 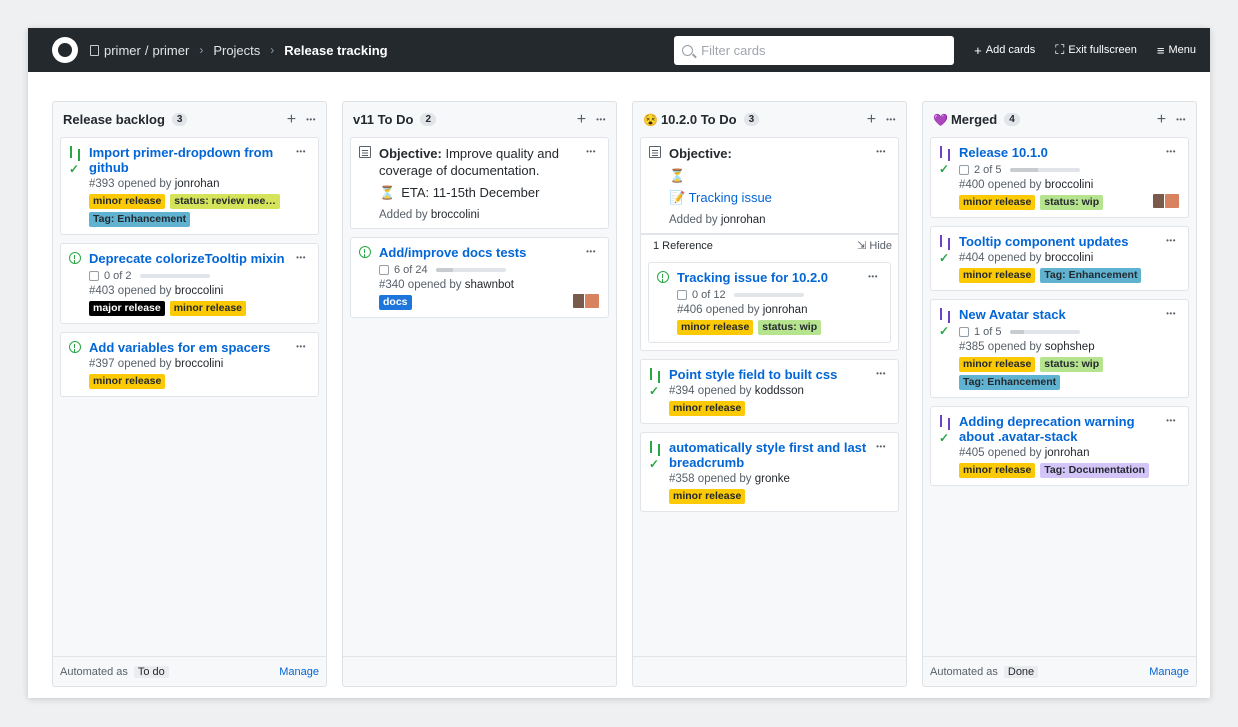 I want to click on card-title-link: Add variables for em spacers, so click(x=199, y=347).